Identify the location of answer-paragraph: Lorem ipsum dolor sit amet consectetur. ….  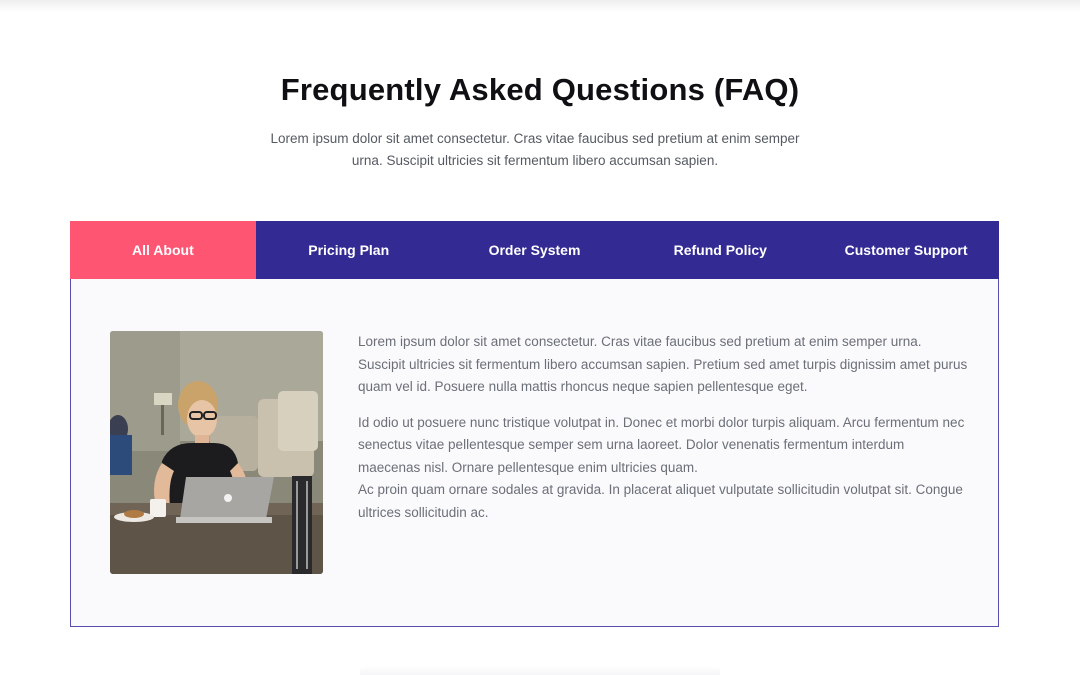
(663, 364).